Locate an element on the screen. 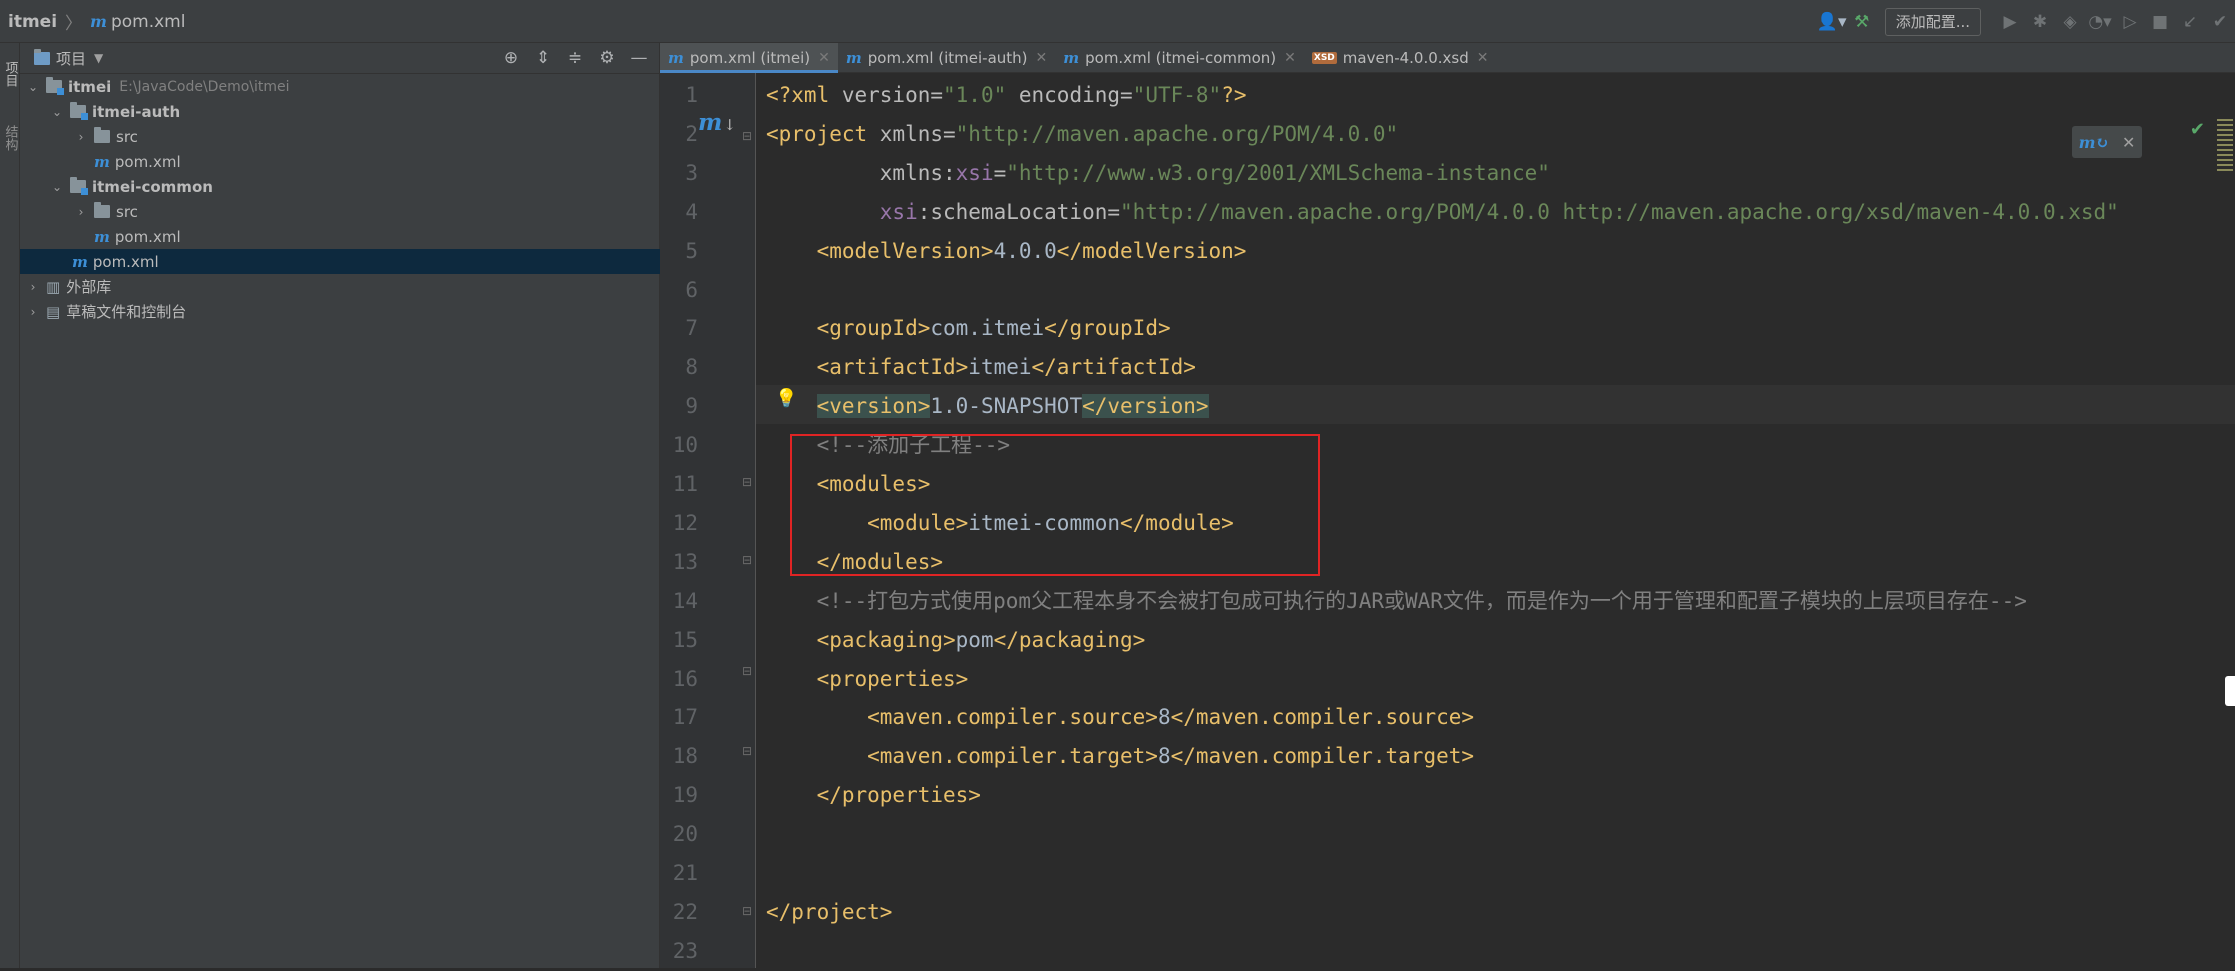 The height and width of the screenshot is (971, 2235). tab-label: maven-4.0.0.xsd is located at coordinates (1405, 57).